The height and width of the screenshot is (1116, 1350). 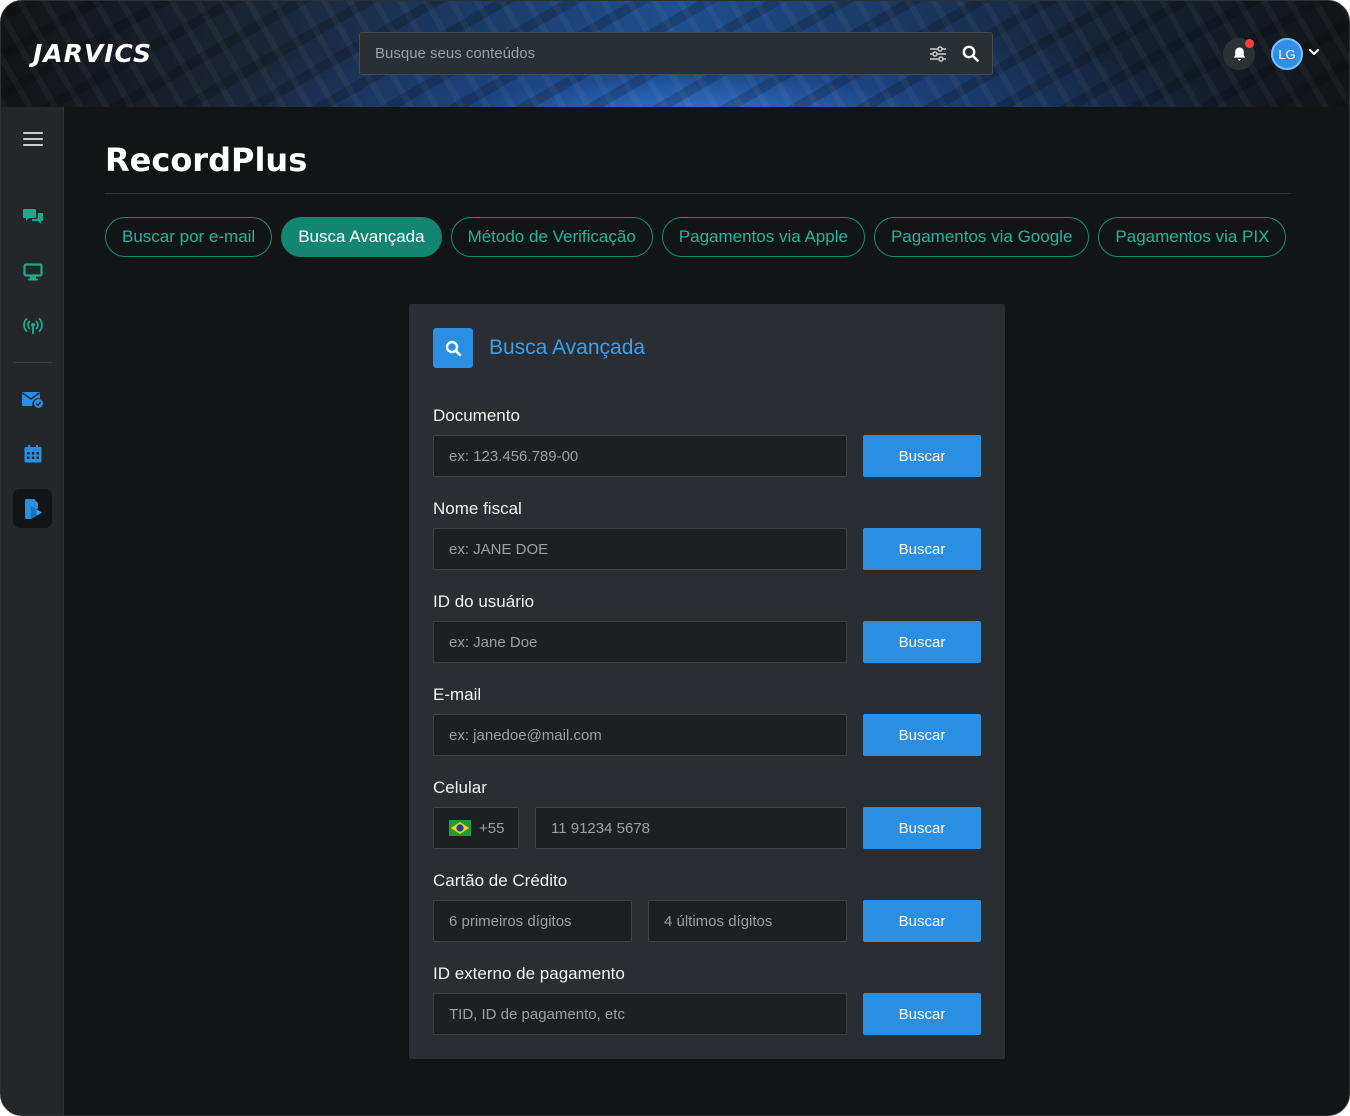 What do you see at coordinates (551, 237) in the screenshot?
I see `tab-metodo-de-verificacao: Método de Verificação` at bounding box center [551, 237].